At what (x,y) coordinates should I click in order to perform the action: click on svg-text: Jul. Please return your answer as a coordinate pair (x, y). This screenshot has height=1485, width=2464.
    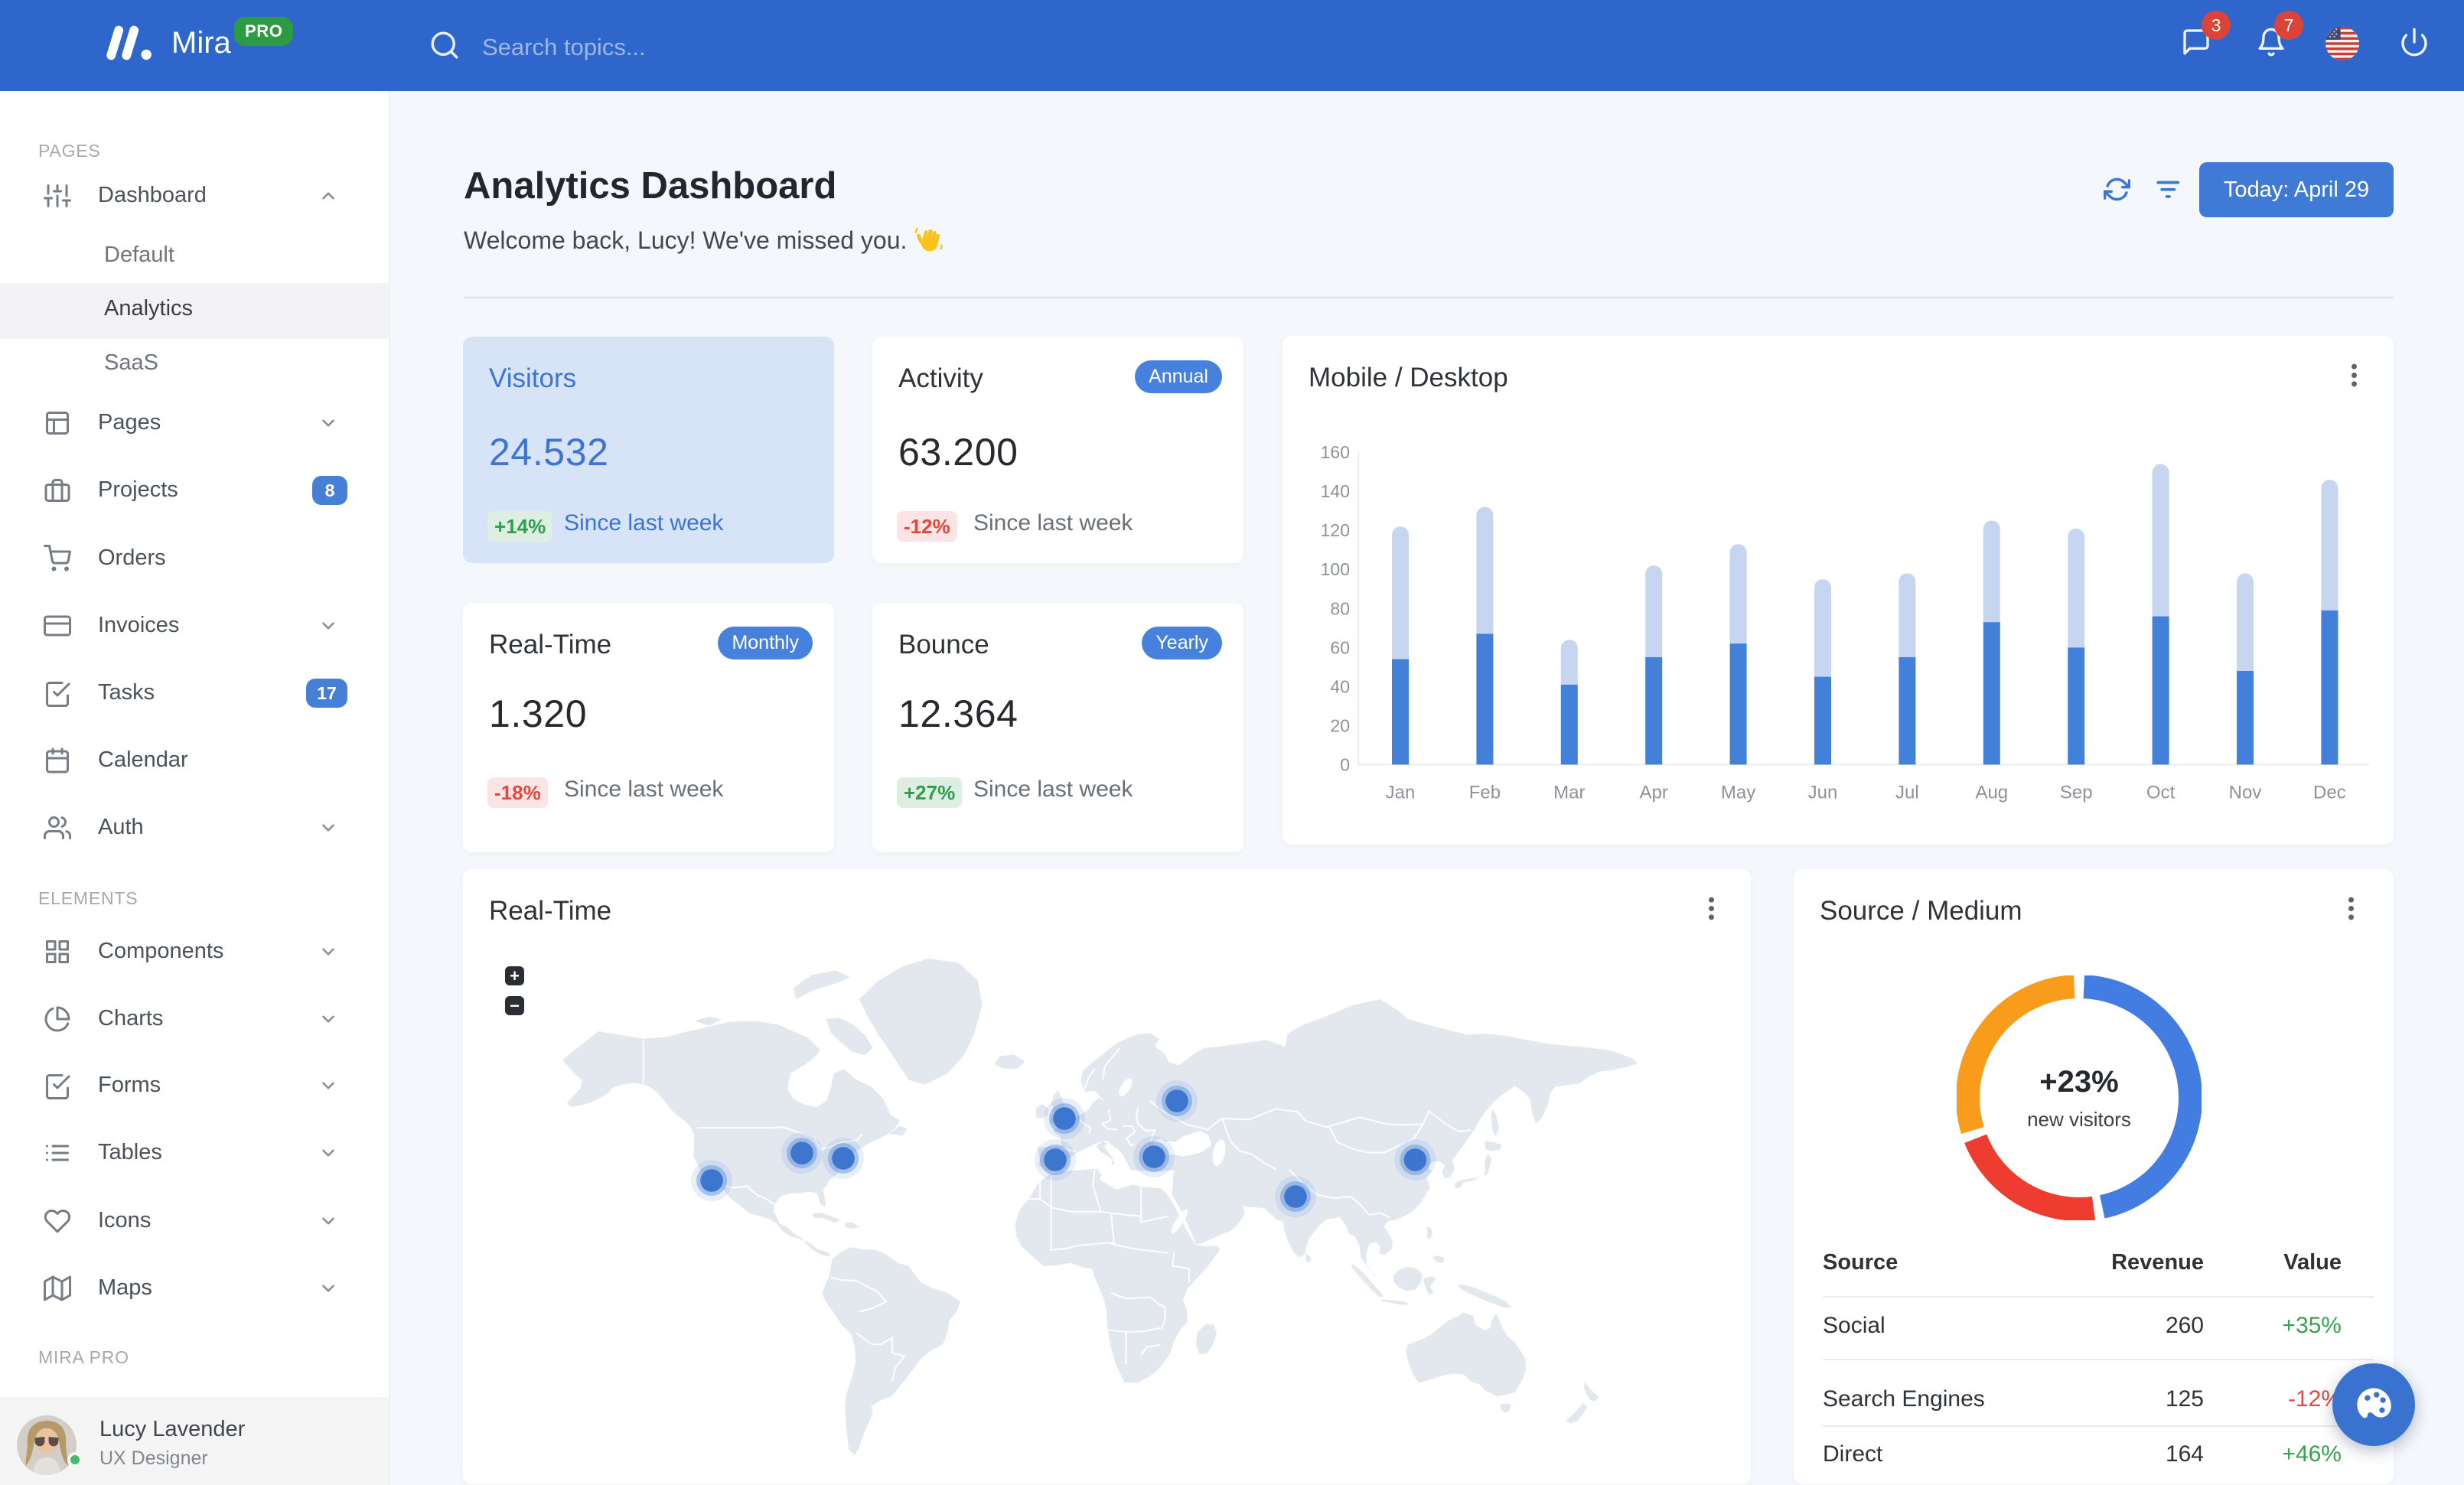
    Looking at the image, I should click on (1907, 792).